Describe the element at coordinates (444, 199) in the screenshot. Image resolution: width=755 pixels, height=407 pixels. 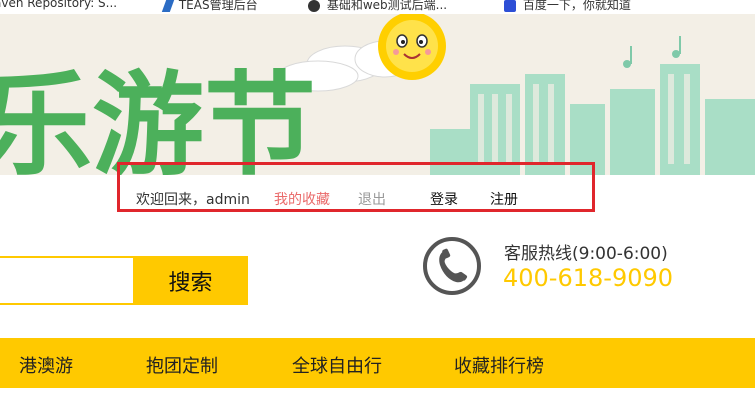
I see `login-link: 登录` at that location.